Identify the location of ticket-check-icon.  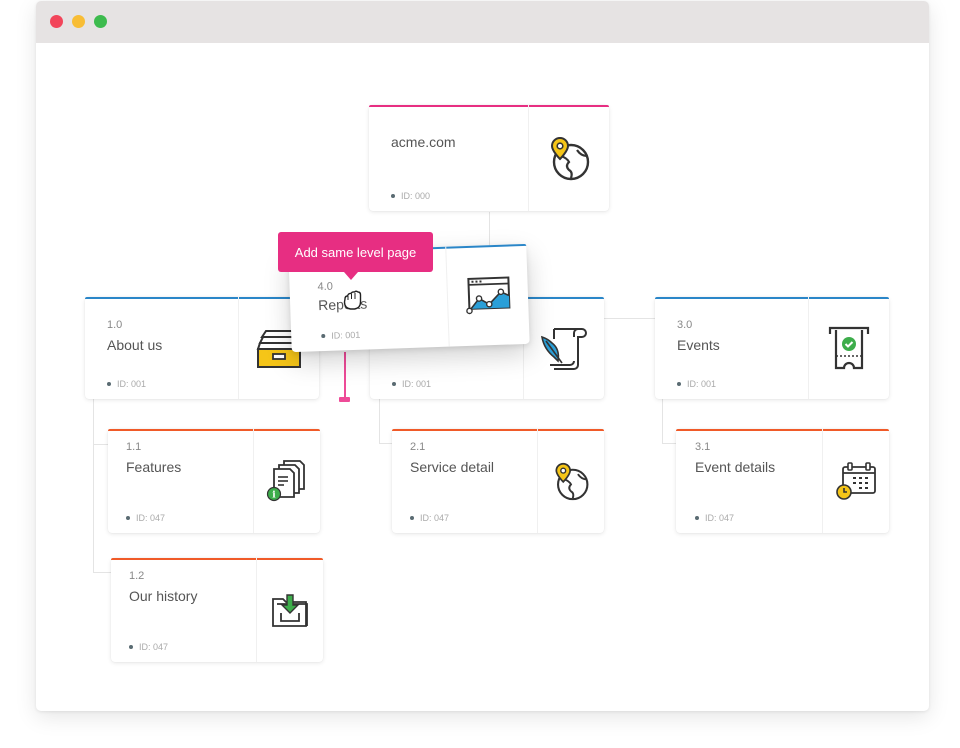
(849, 348).